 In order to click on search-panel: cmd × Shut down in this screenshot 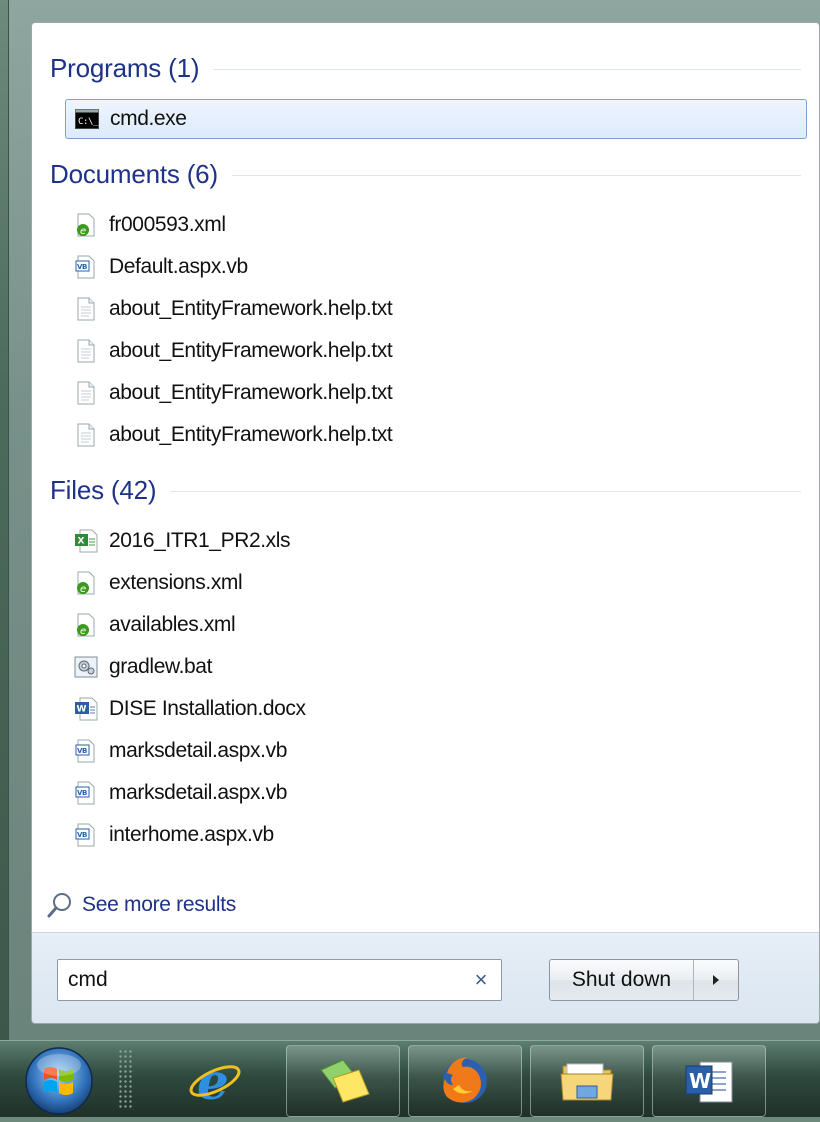, I will do `click(425, 978)`.